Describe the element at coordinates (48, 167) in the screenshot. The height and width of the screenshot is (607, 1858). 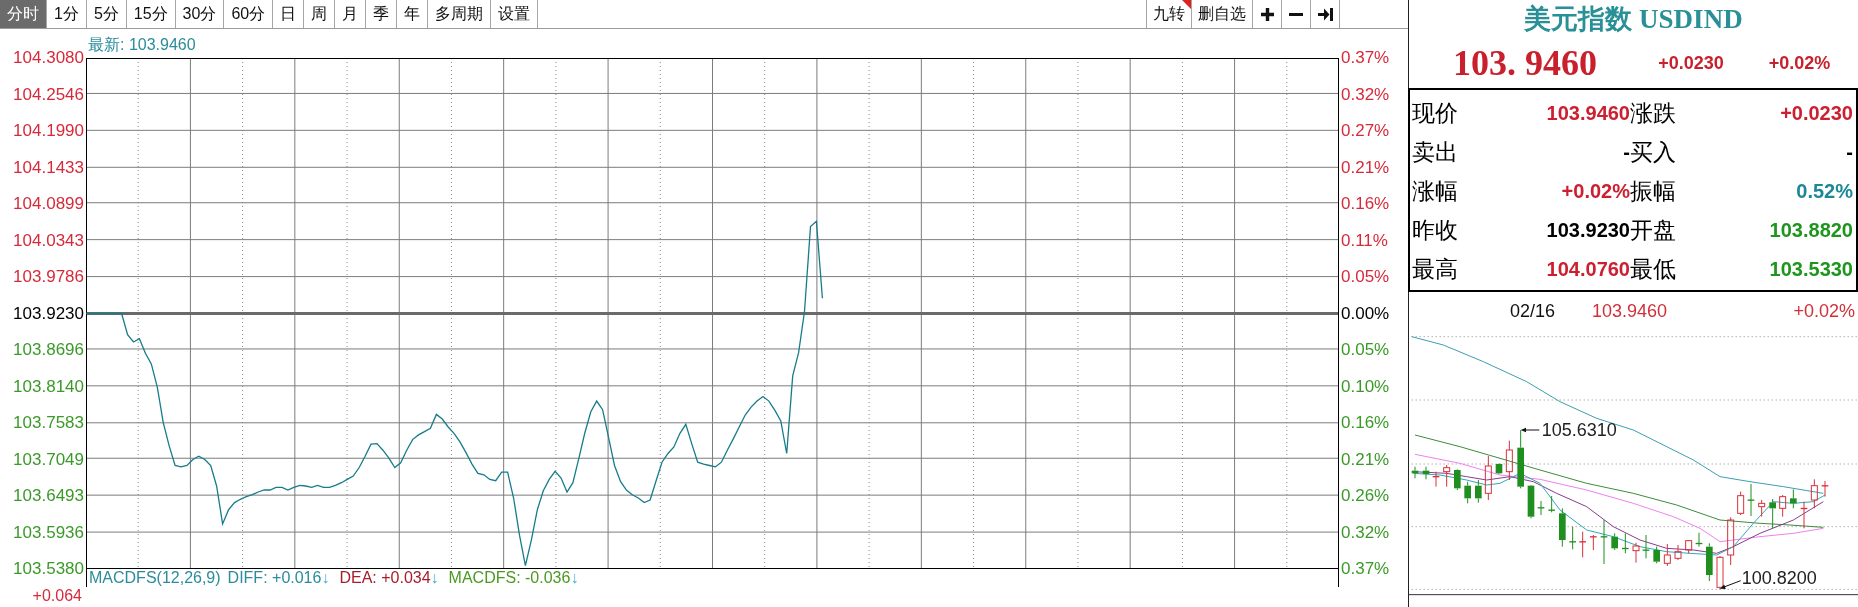
I see `price-axis-label: 104.1433` at that location.